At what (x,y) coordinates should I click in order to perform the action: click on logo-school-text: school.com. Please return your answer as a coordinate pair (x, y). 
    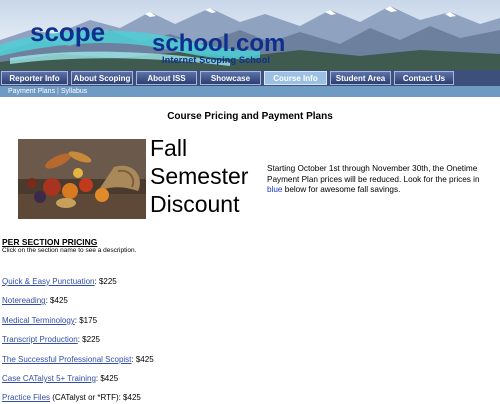
    Looking at the image, I should click on (219, 43).